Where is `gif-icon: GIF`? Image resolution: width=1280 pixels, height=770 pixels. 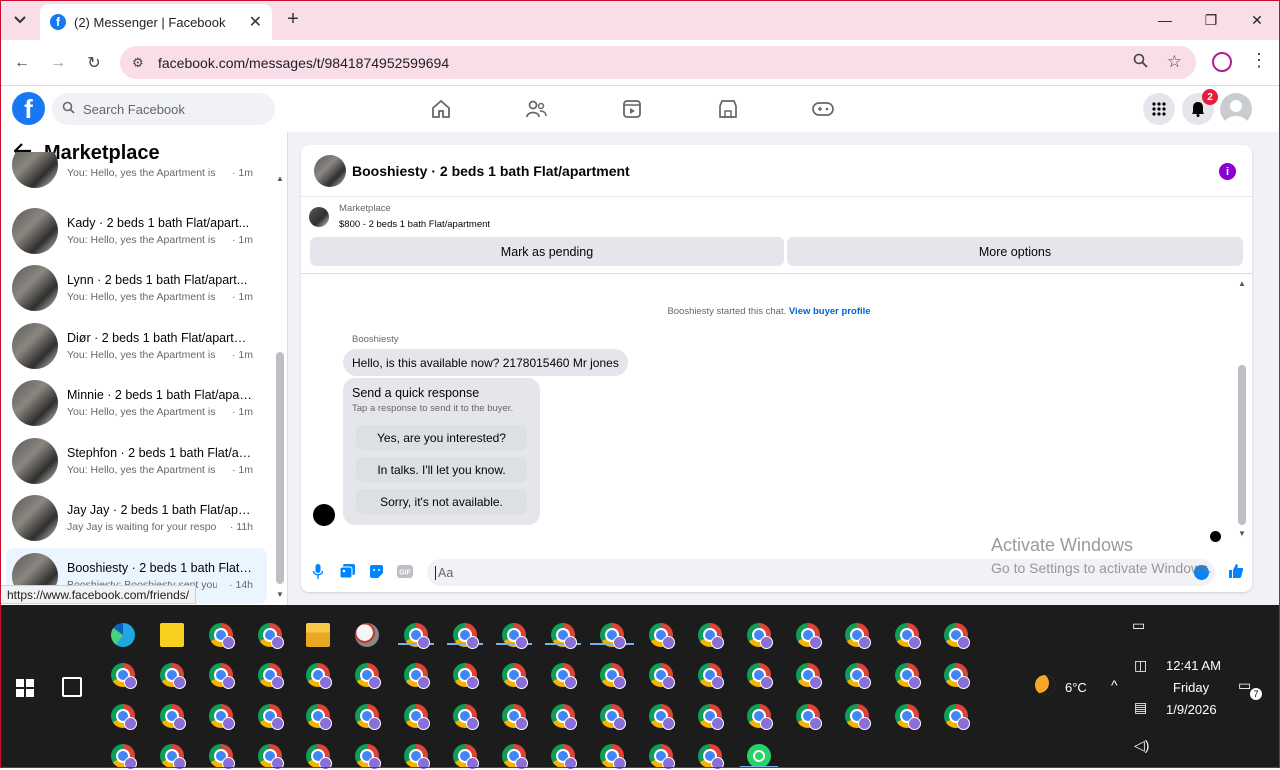 gif-icon: GIF is located at coordinates (405, 571).